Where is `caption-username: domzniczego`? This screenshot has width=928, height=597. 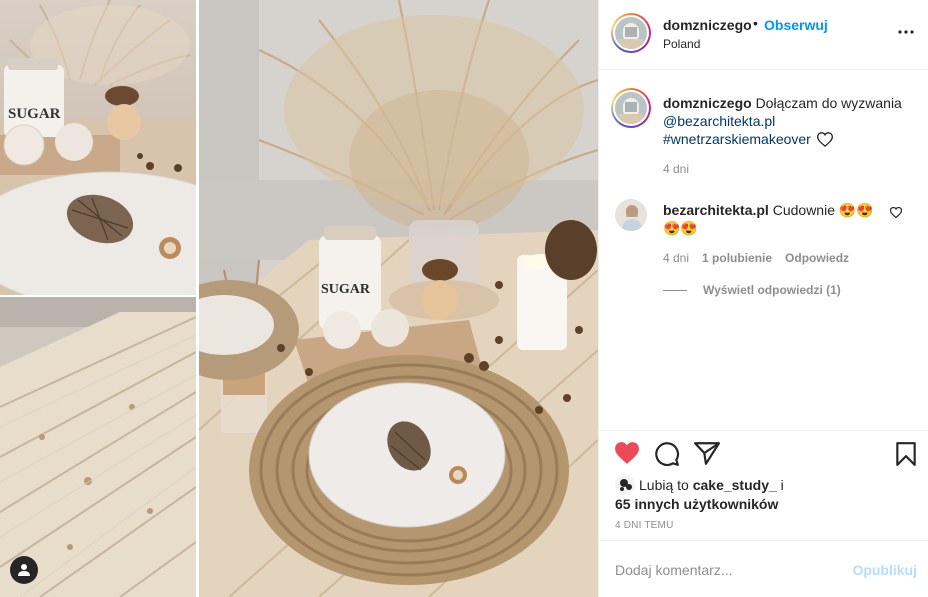
caption-username: domzniczego is located at coordinates (707, 103).